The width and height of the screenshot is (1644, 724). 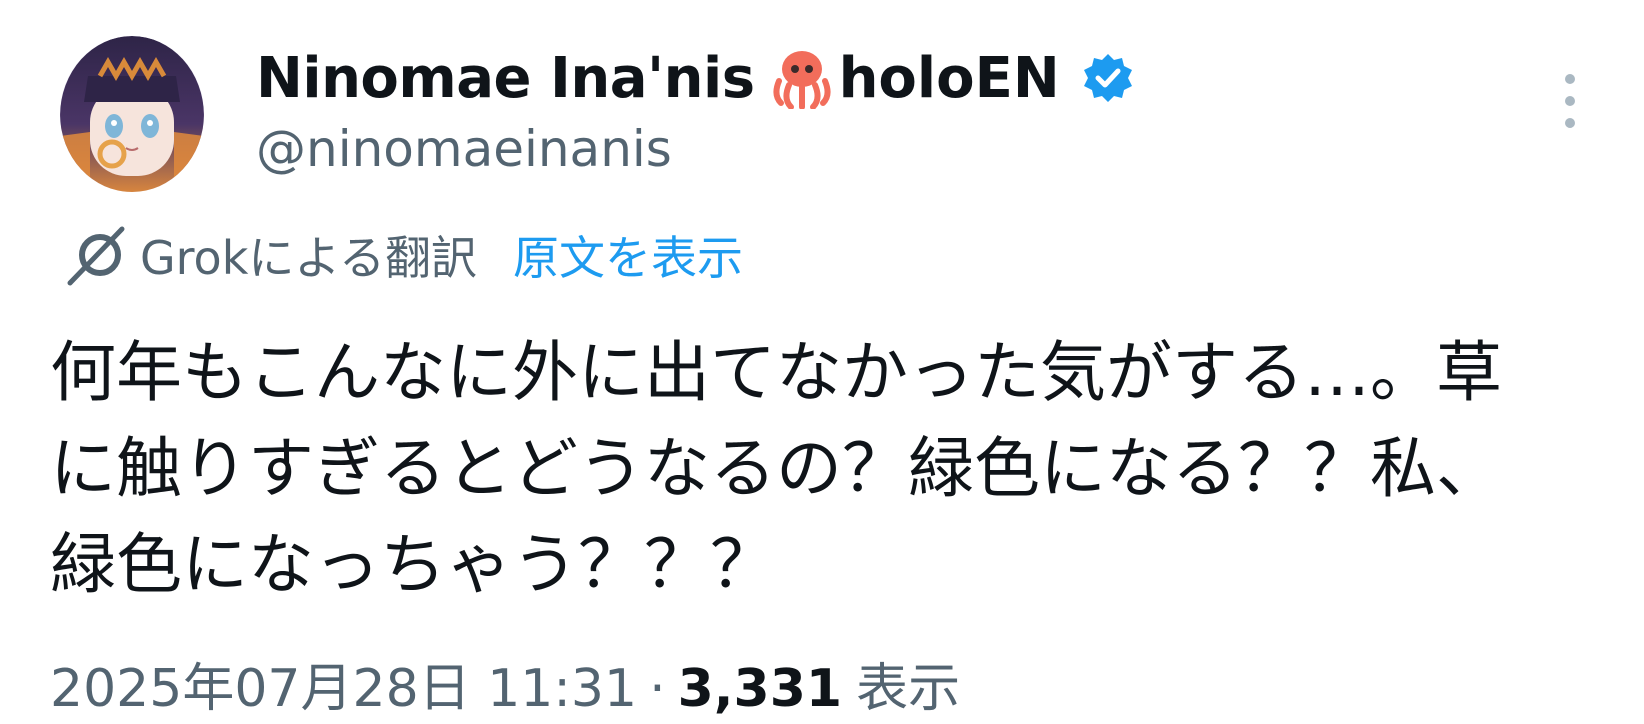 What do you see at coordinates (505, 78) in the screenshot?
I see `display-name: Ninomae Ina'nis` at bounding box center [505, 78].